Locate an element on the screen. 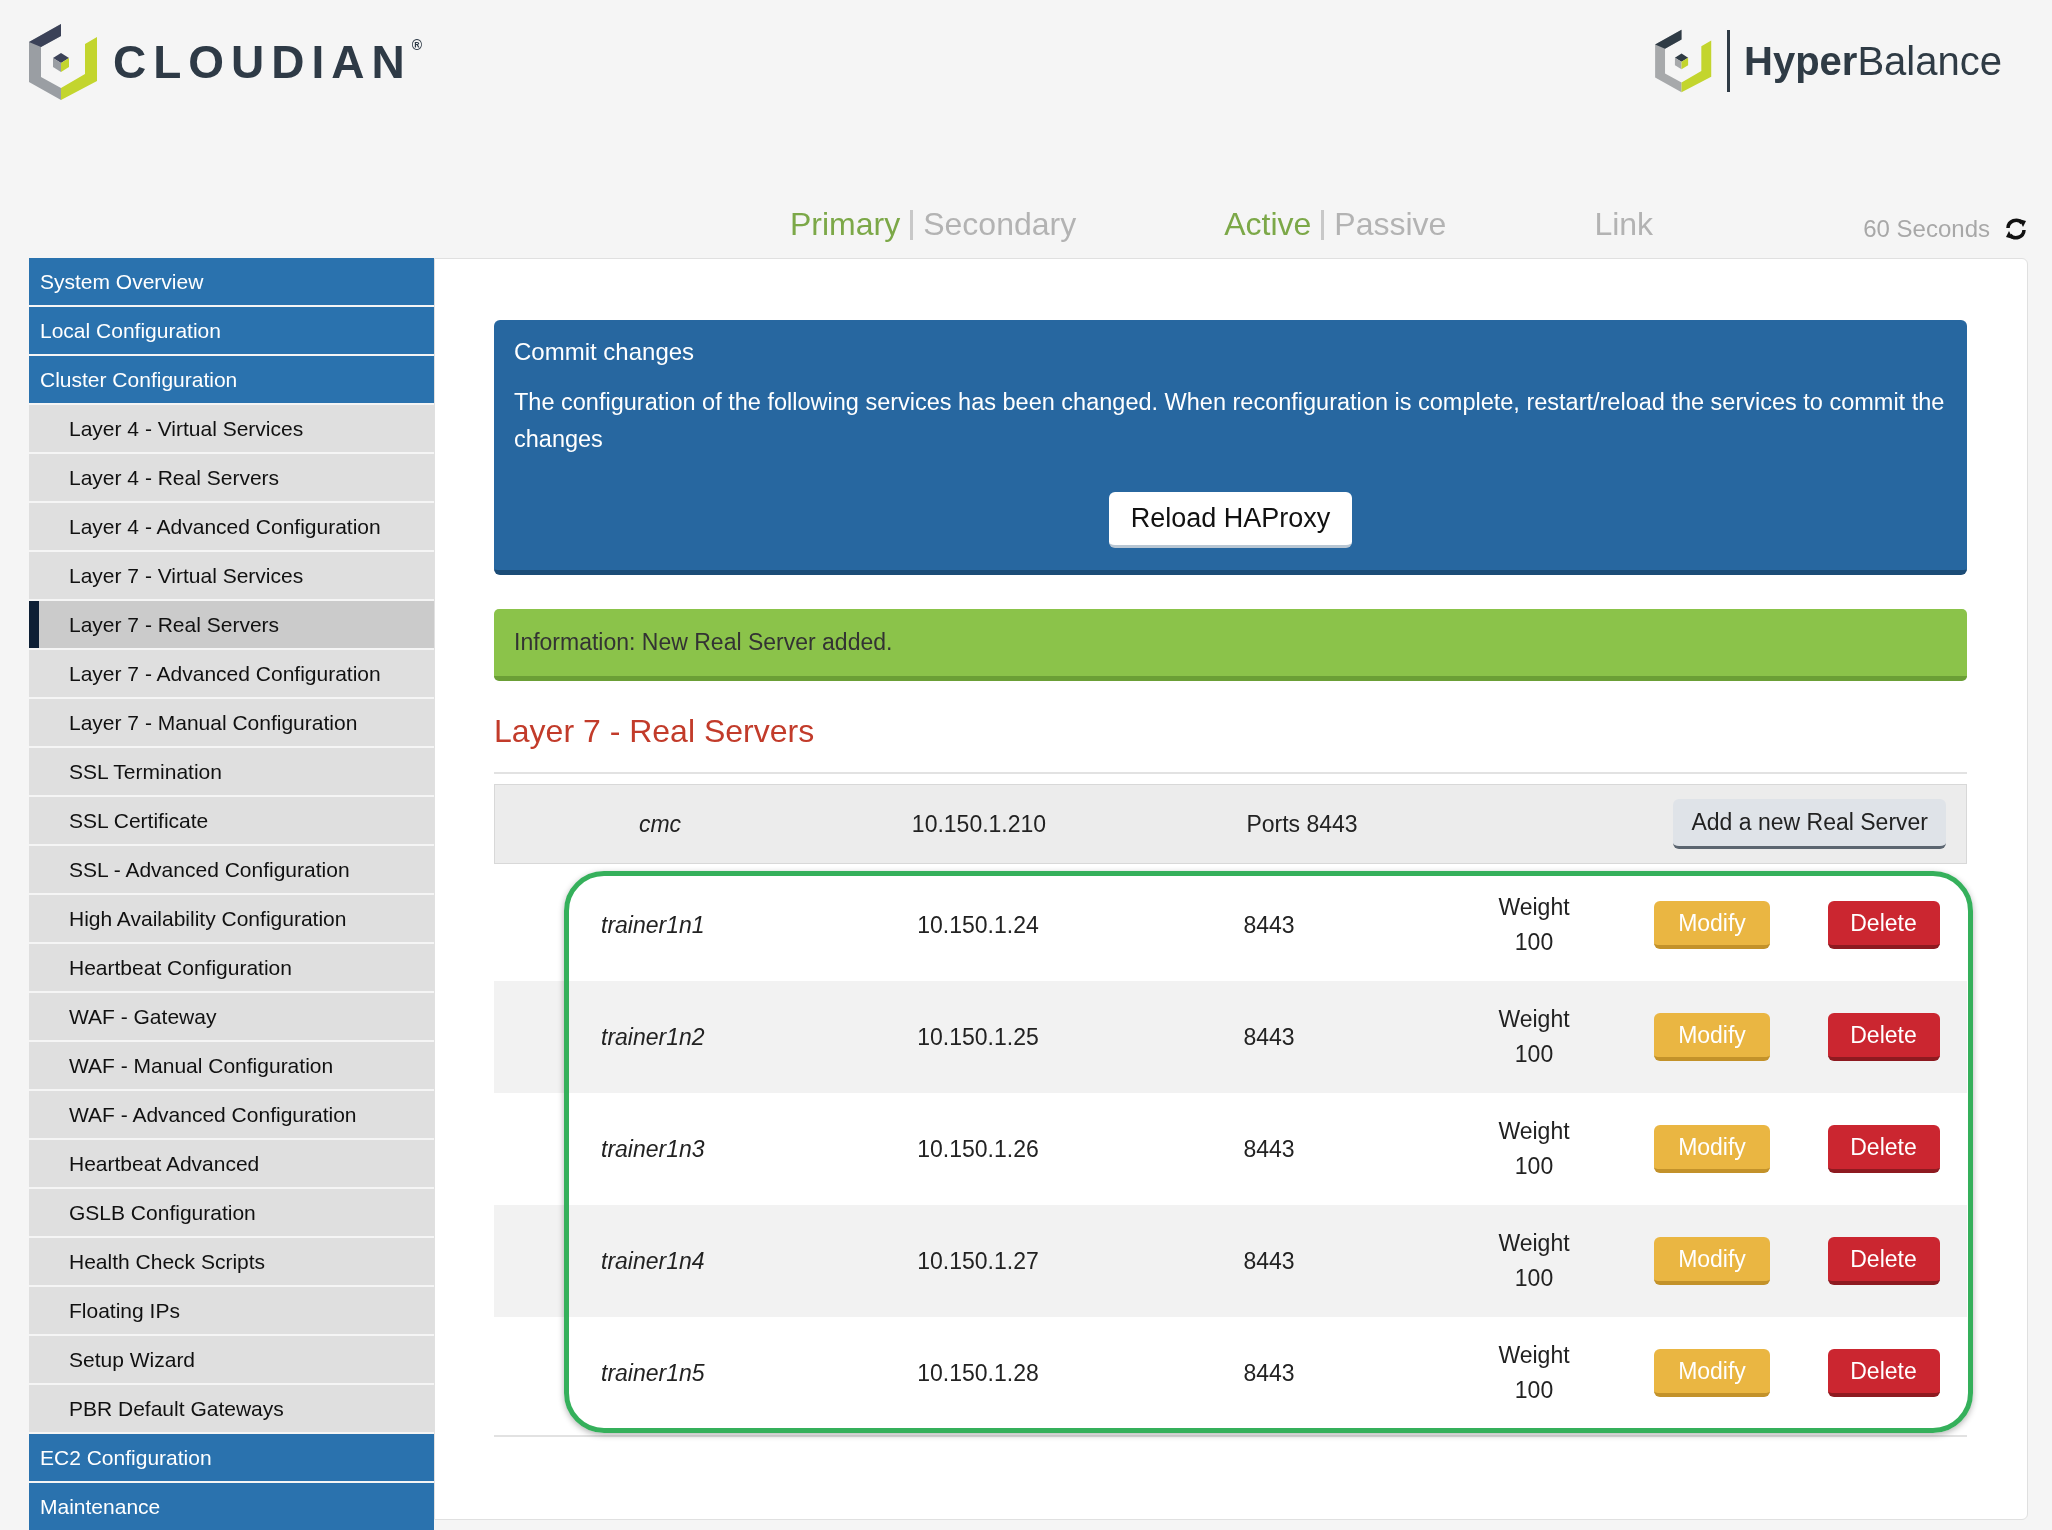 This screenshot has height=1530, width=2052. server-name: trainer1n1 is located at coordinates (653, 925).